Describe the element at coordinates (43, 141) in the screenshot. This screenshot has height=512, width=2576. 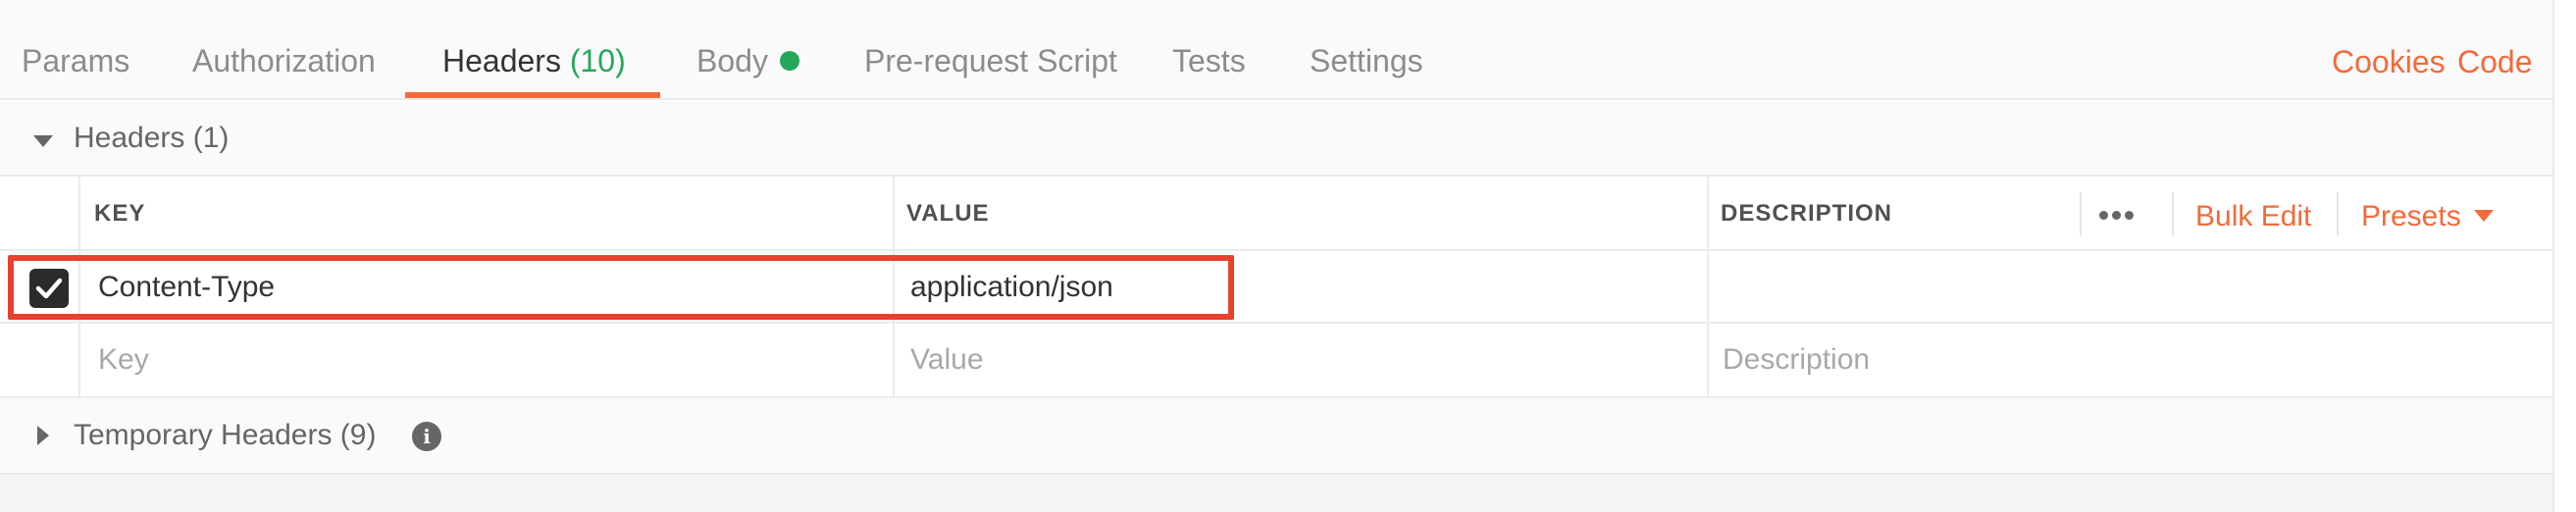
I see `caret-down-icon` at that location.